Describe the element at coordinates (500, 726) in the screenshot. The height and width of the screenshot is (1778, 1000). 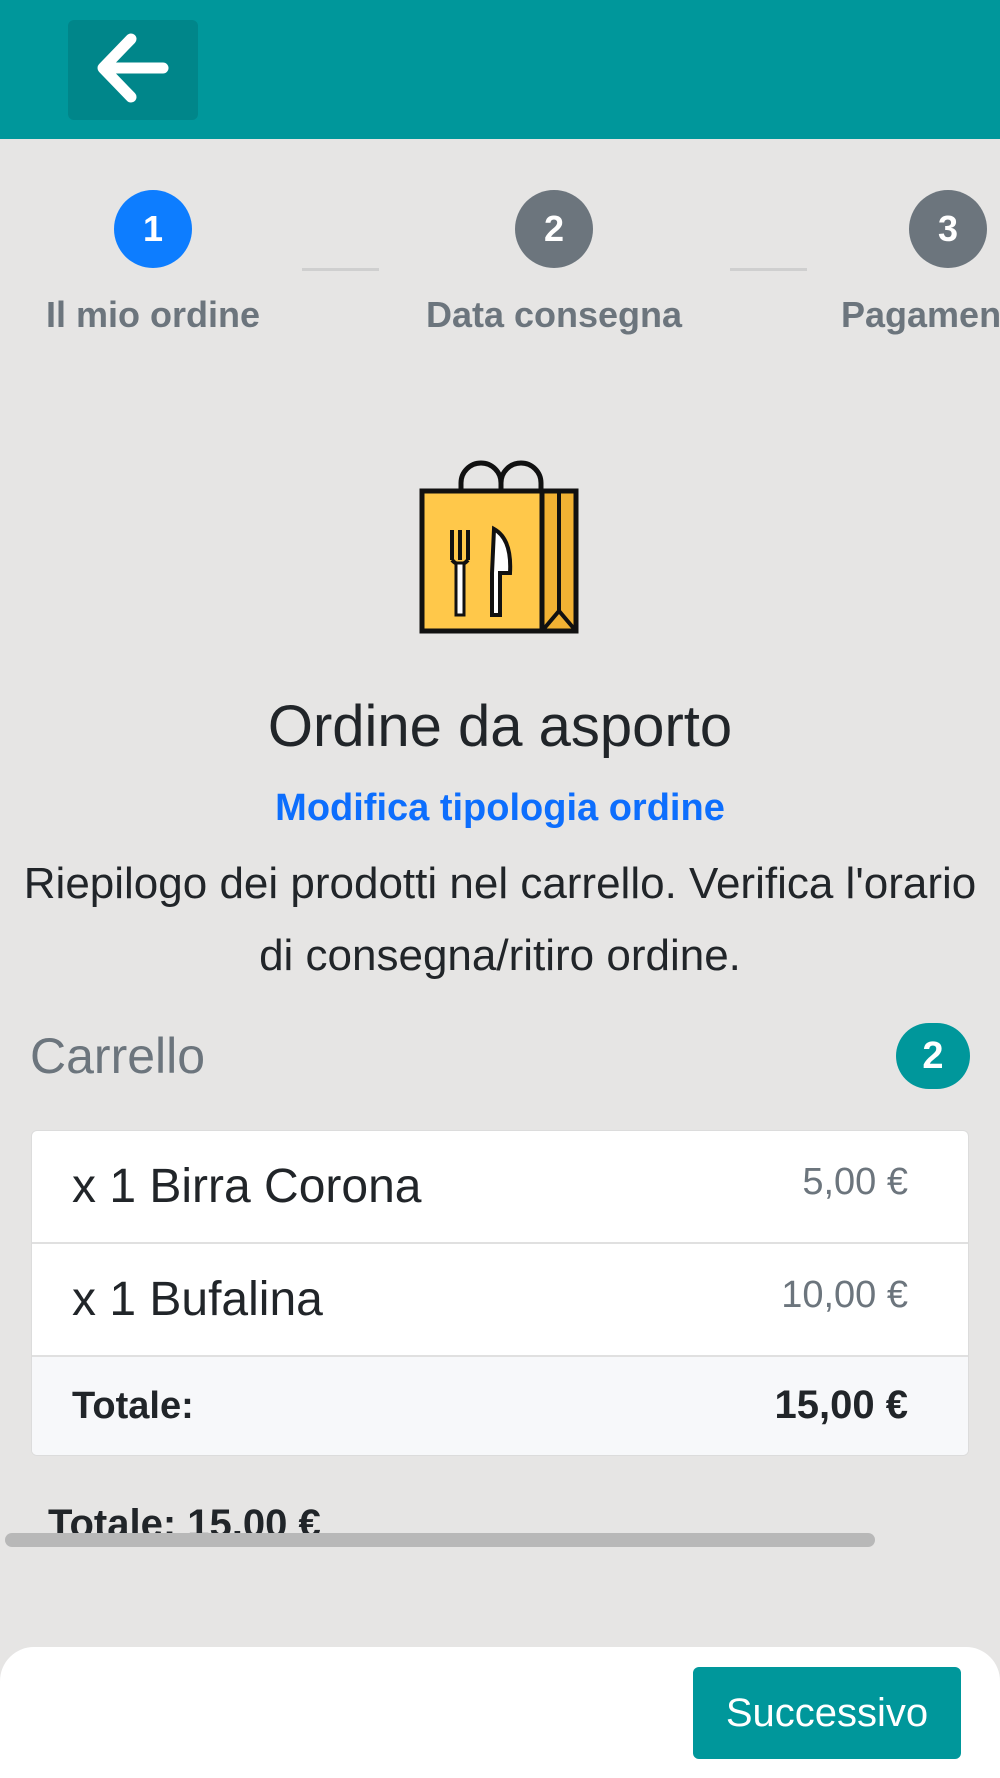
I see `order-type-title: Ordine da asporto` at that location.